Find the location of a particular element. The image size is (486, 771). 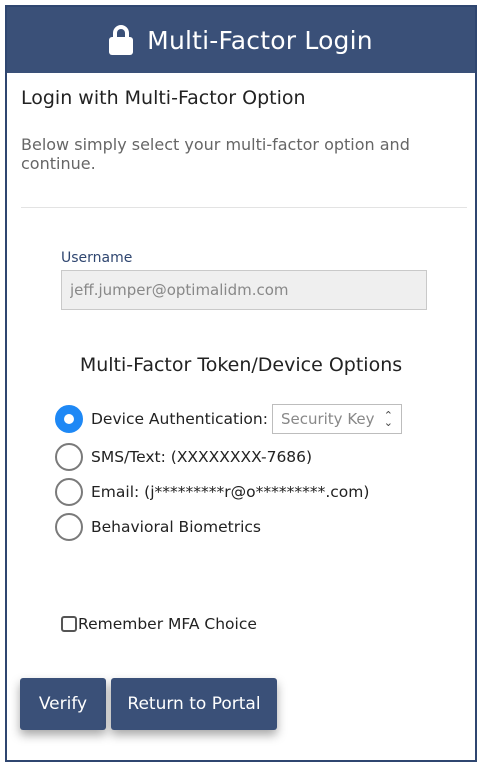

device-type-value: Security Key is located at coordinates (327, 419).